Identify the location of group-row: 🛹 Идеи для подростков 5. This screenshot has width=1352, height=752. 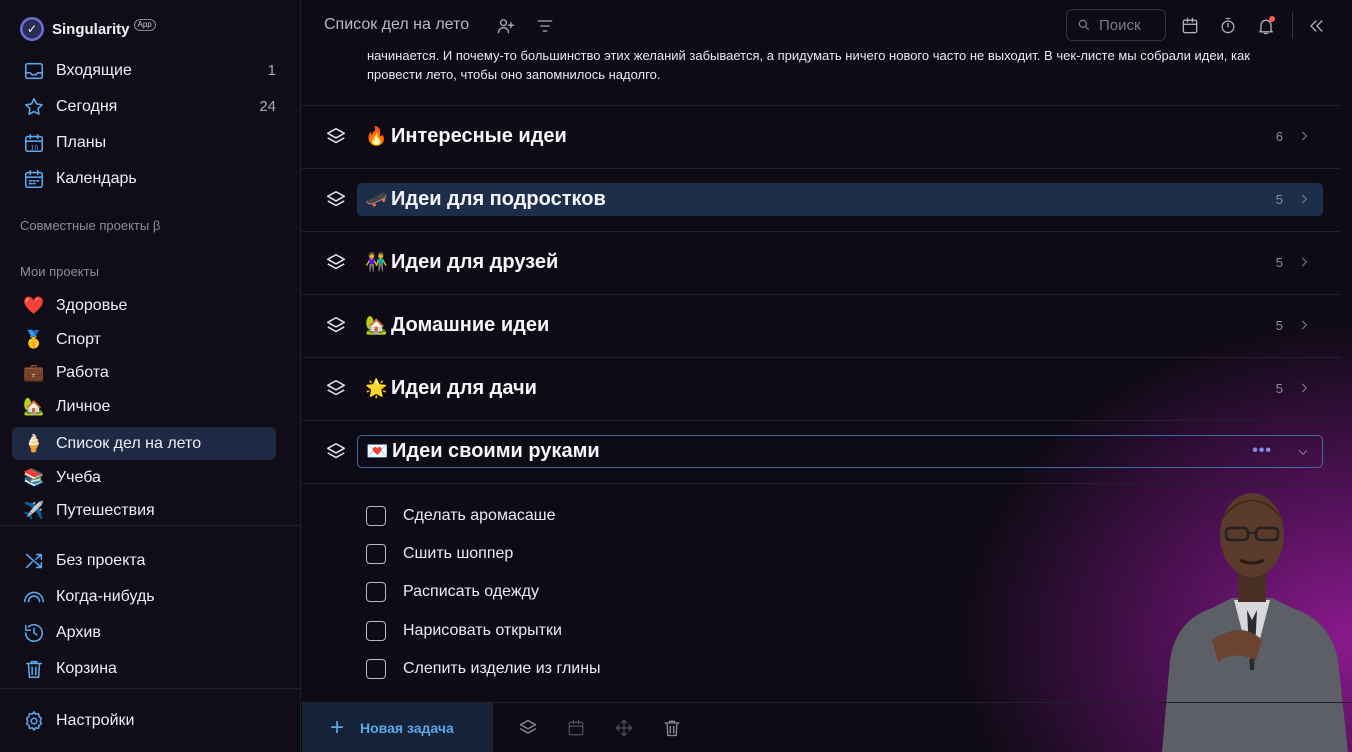
(821, 199).